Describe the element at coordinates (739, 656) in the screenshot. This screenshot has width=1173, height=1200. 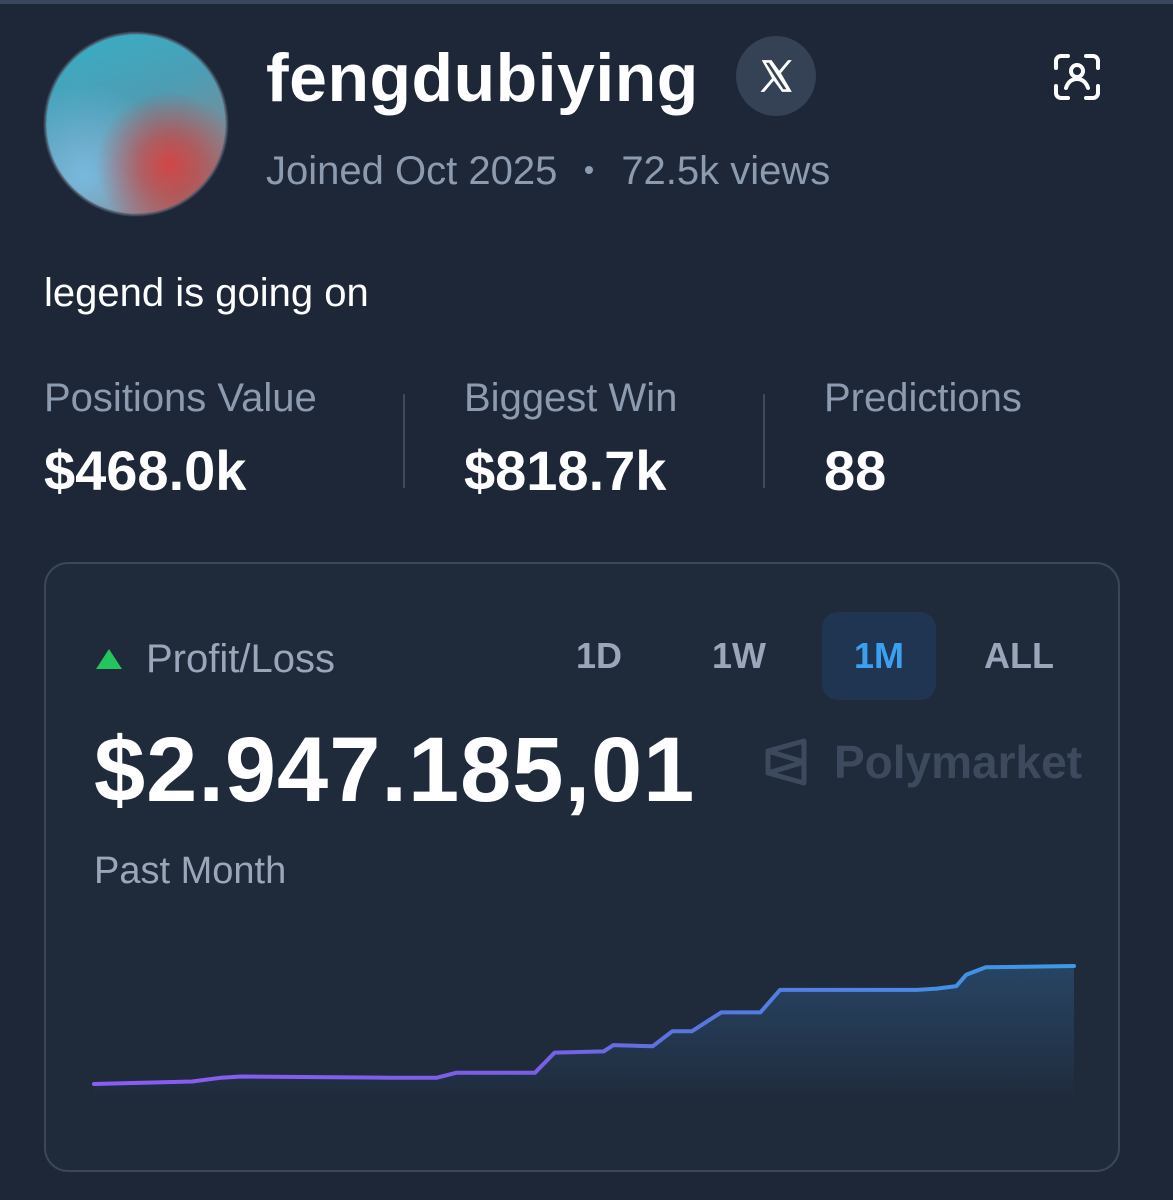
I see `tab-1w: 1W` at that location.